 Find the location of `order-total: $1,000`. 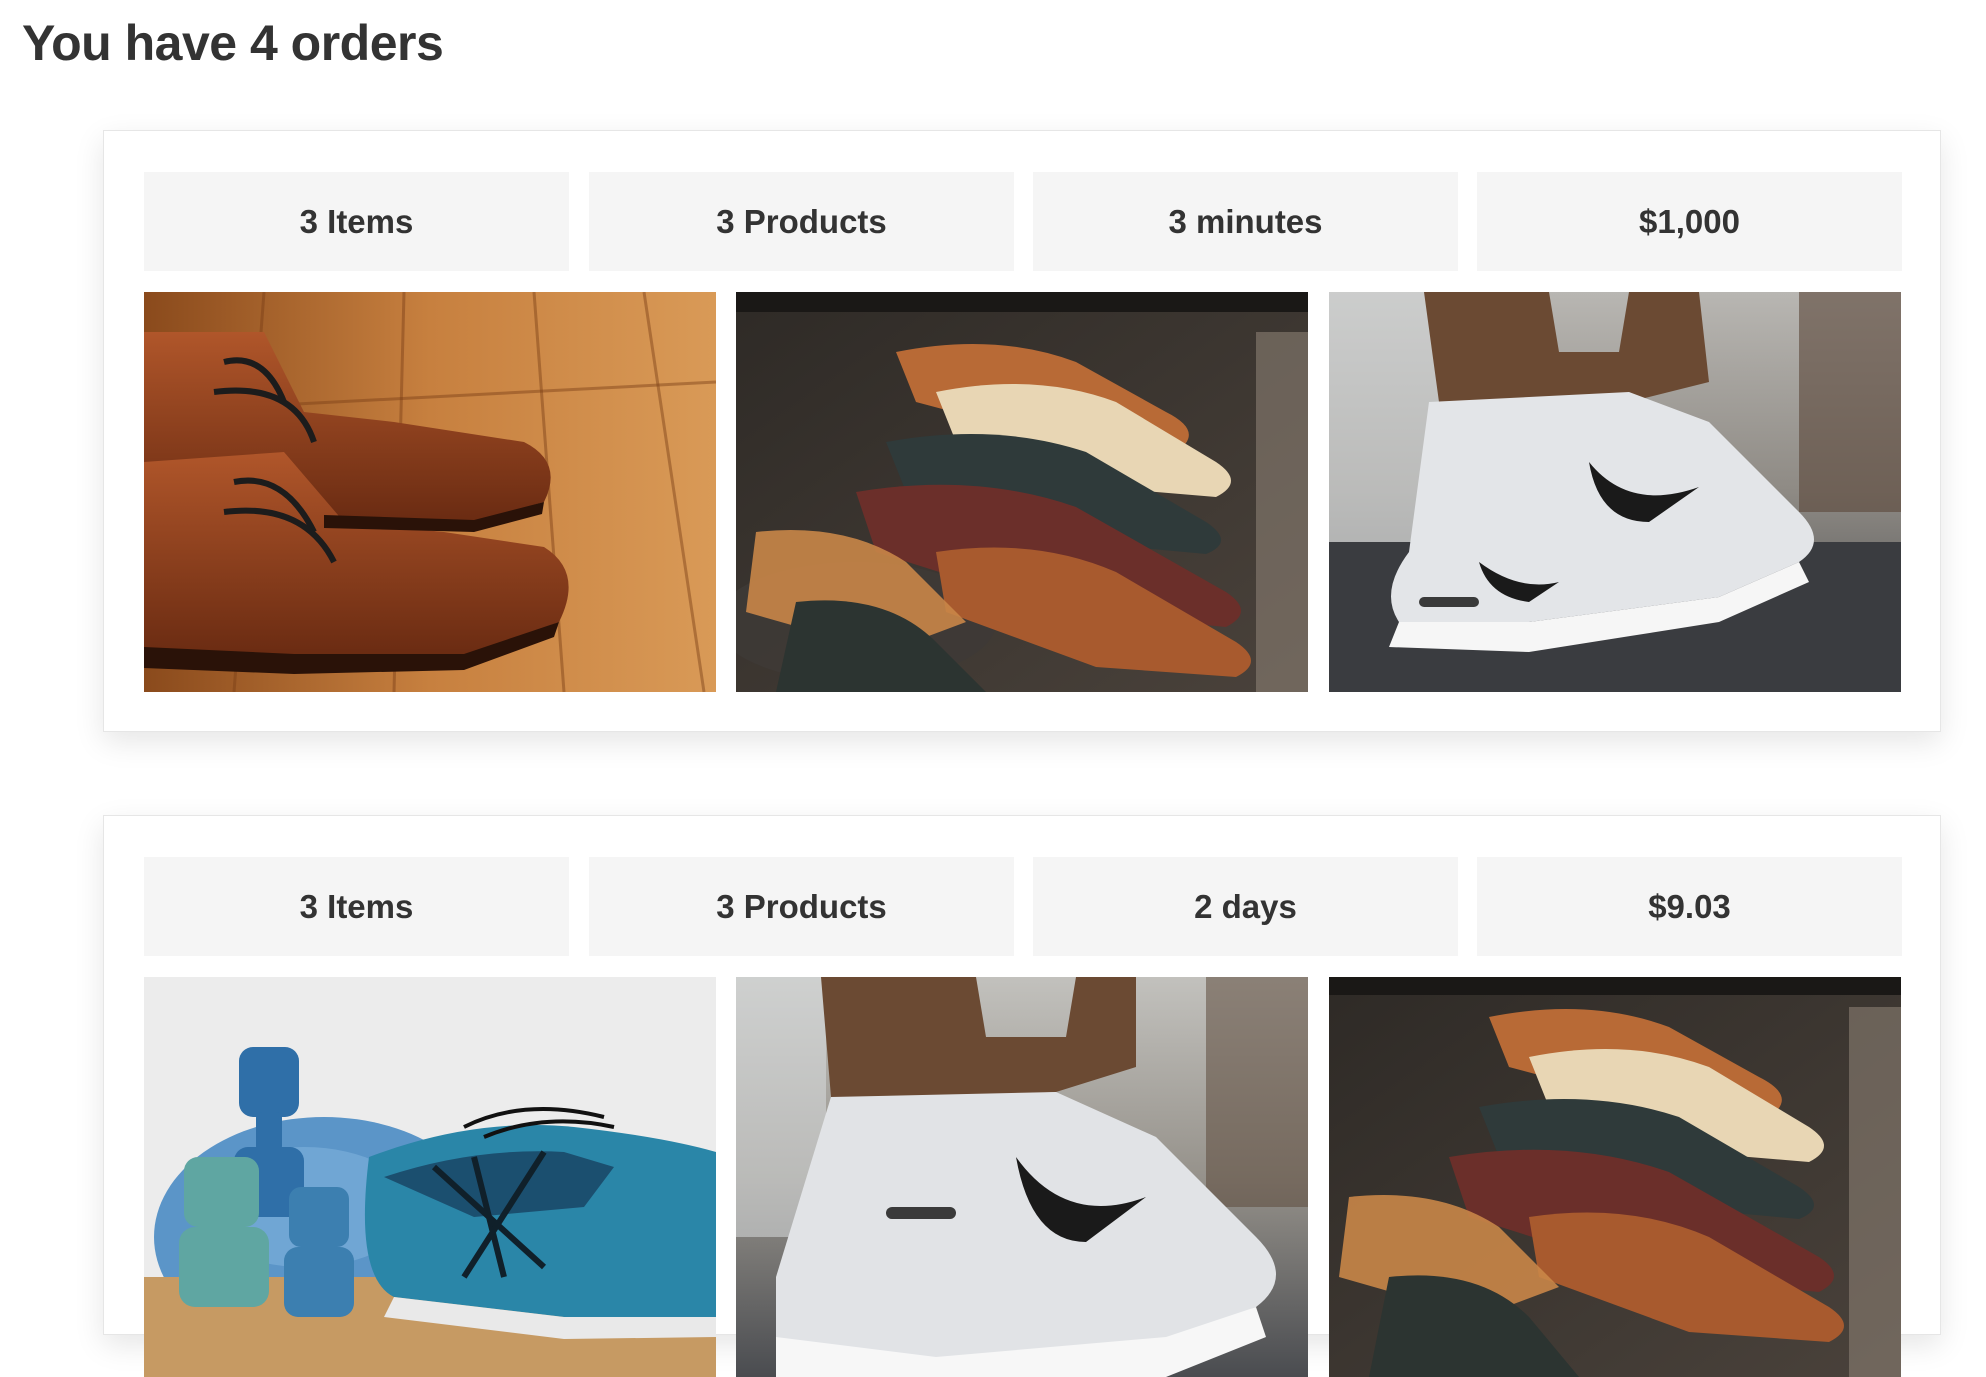

order-total: $1,000 is located at coordinates (1689, 221).